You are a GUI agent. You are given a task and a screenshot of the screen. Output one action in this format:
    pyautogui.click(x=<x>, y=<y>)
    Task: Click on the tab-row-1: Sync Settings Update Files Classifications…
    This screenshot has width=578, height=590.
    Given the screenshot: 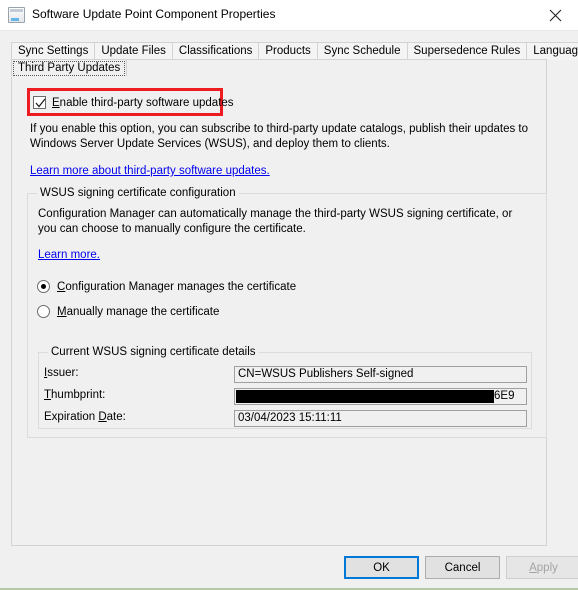 What is the action you would take?
    pyautogui.click(x=294, y=51)
    